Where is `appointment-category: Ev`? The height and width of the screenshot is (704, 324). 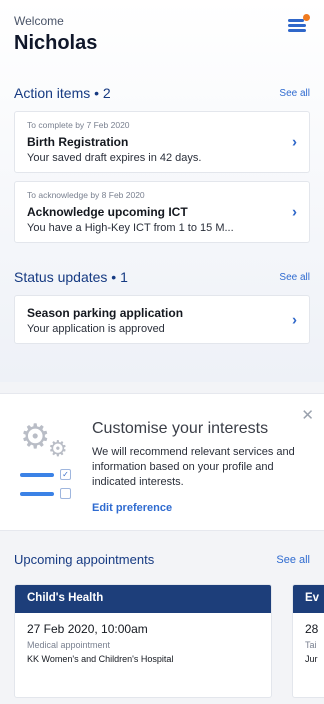 appointment-category: Ev is located at coordinates (308, 599).